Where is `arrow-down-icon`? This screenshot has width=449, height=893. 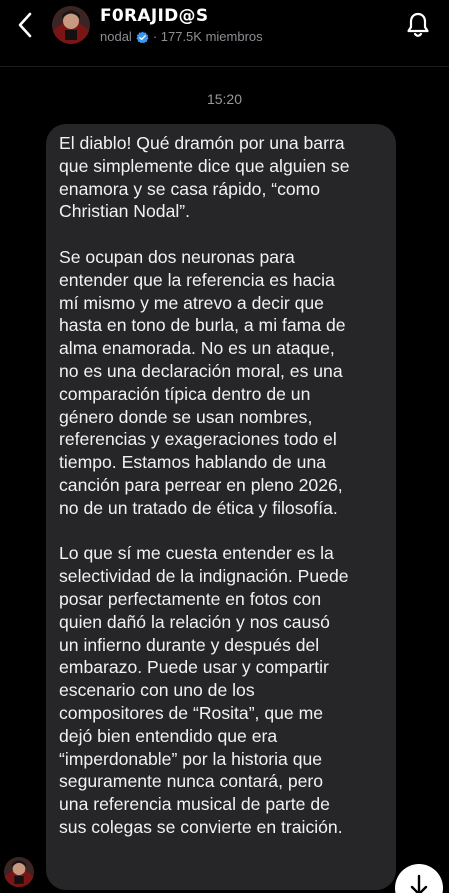 arrow-down-icon is located at coordinates (419, 883).